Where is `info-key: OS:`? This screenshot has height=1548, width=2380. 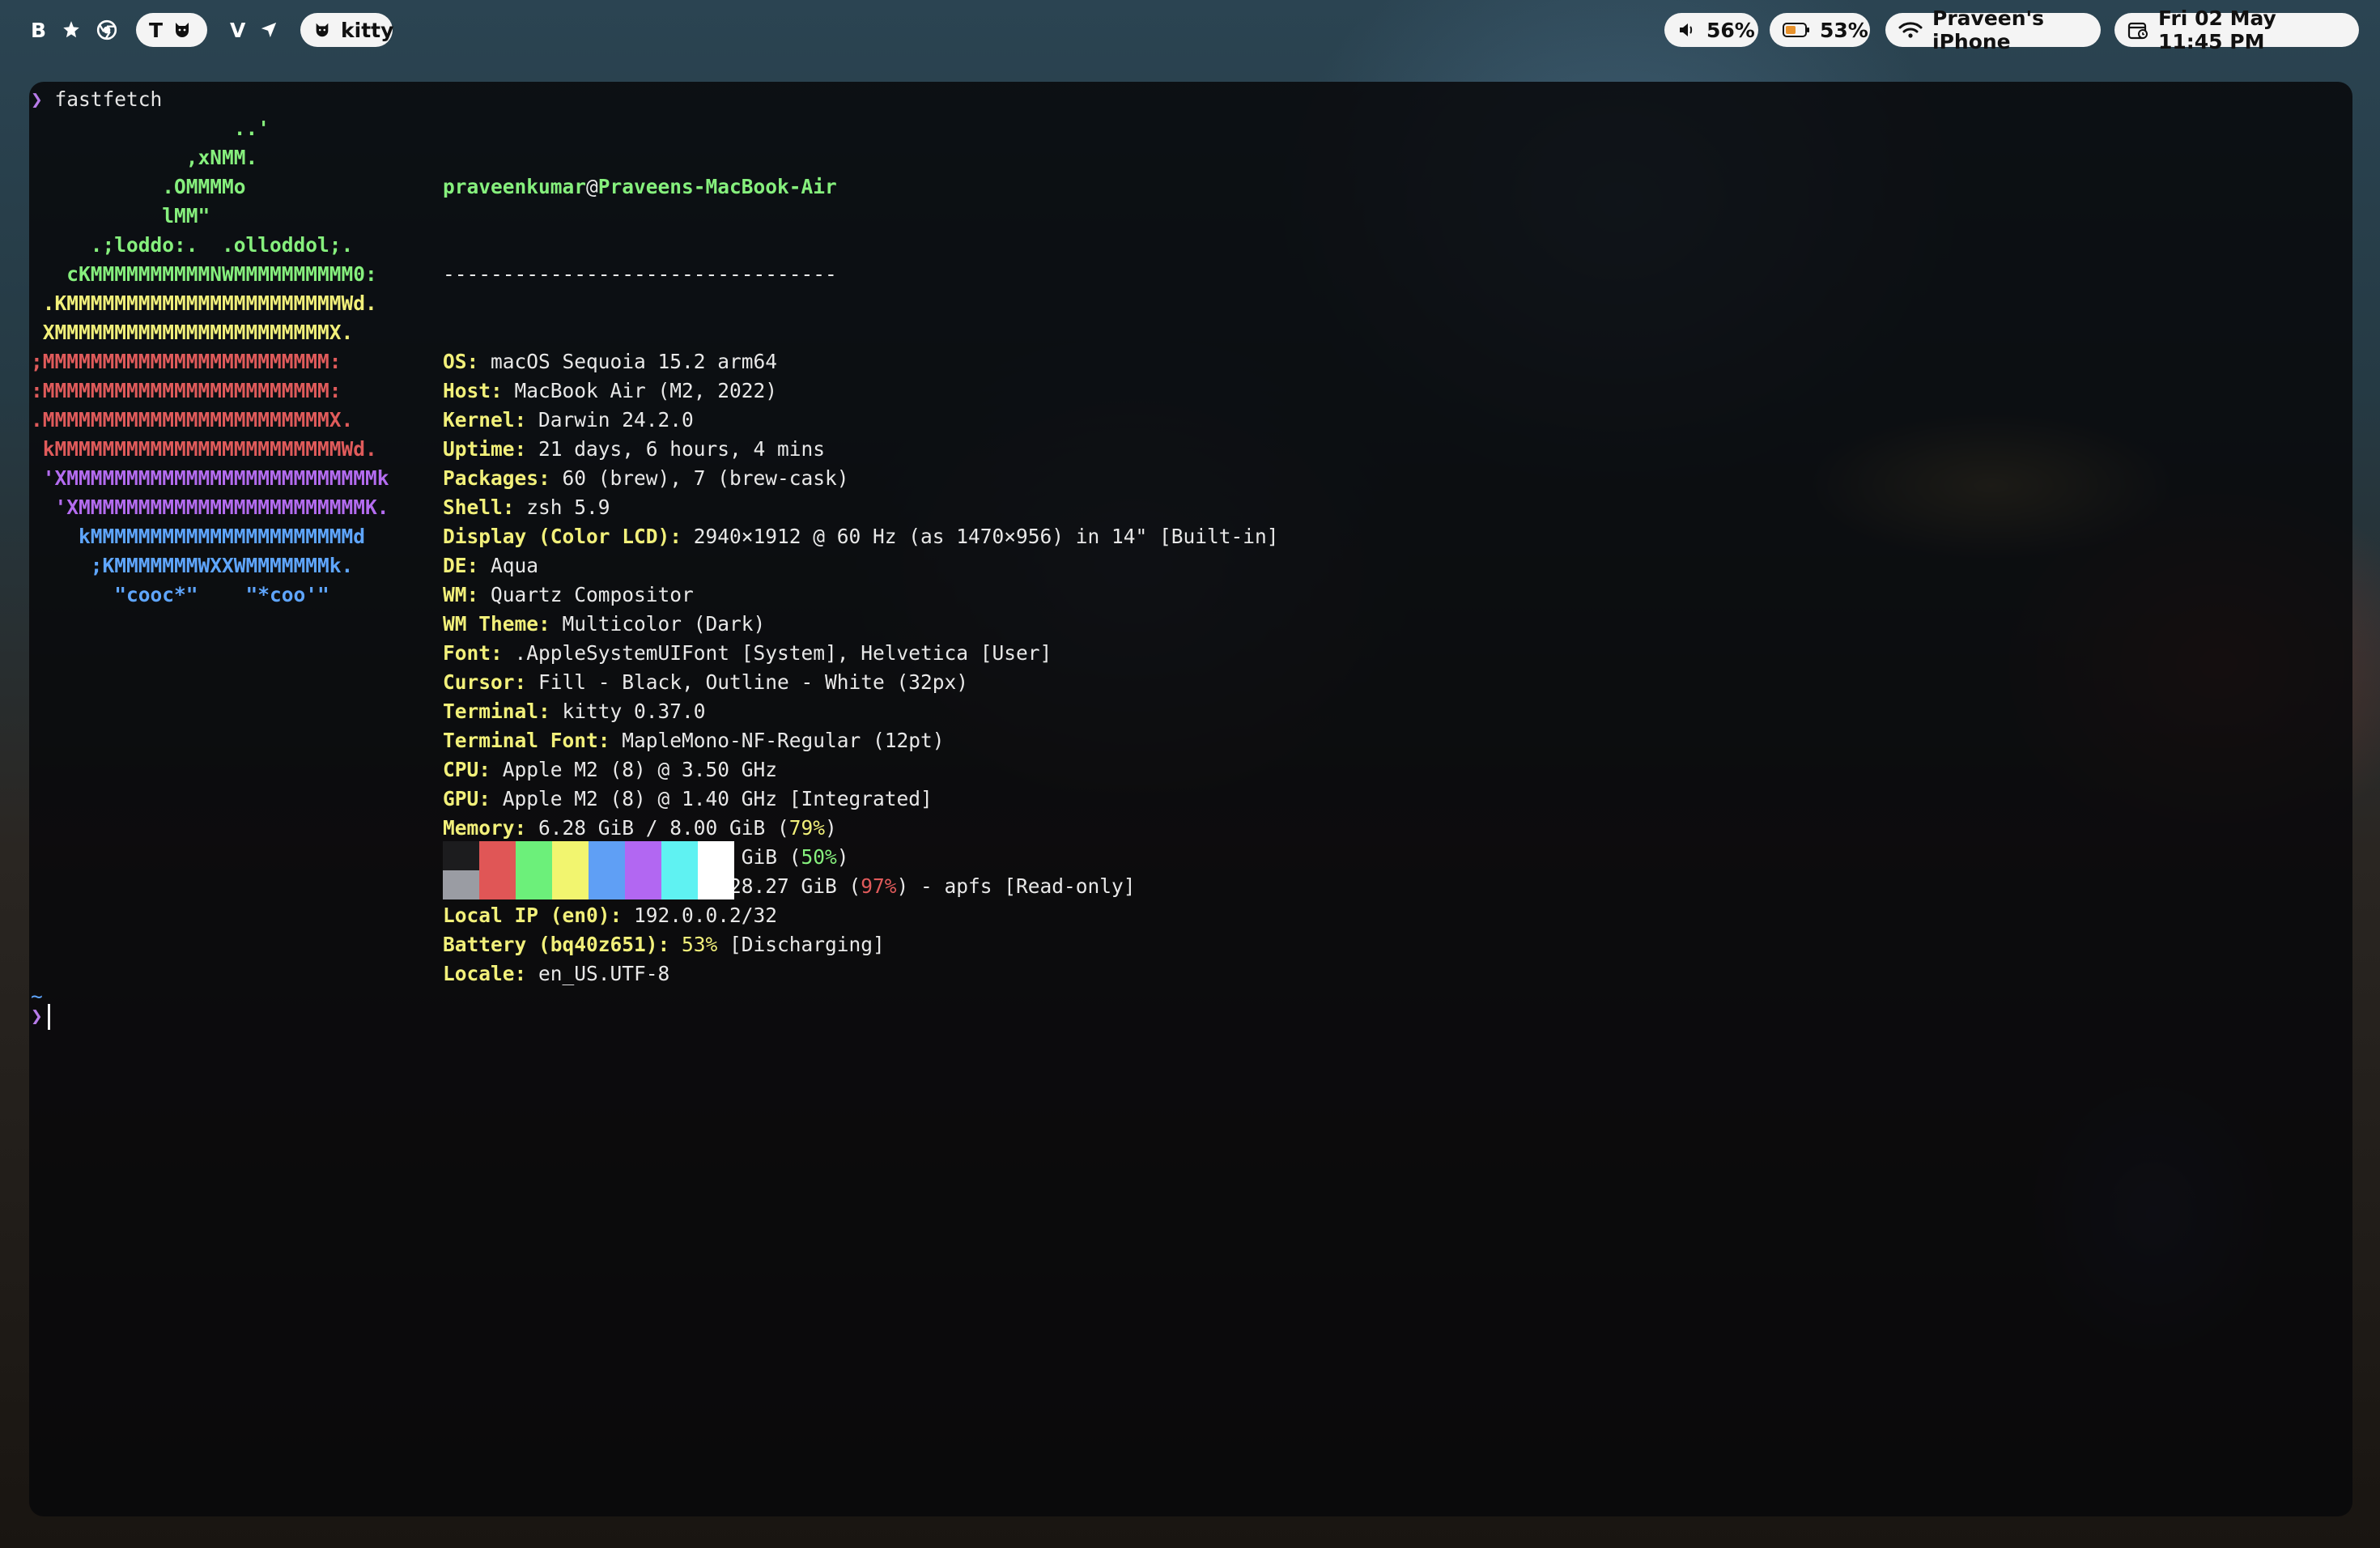 info-key: OS: is located at coordinates (461, 361).